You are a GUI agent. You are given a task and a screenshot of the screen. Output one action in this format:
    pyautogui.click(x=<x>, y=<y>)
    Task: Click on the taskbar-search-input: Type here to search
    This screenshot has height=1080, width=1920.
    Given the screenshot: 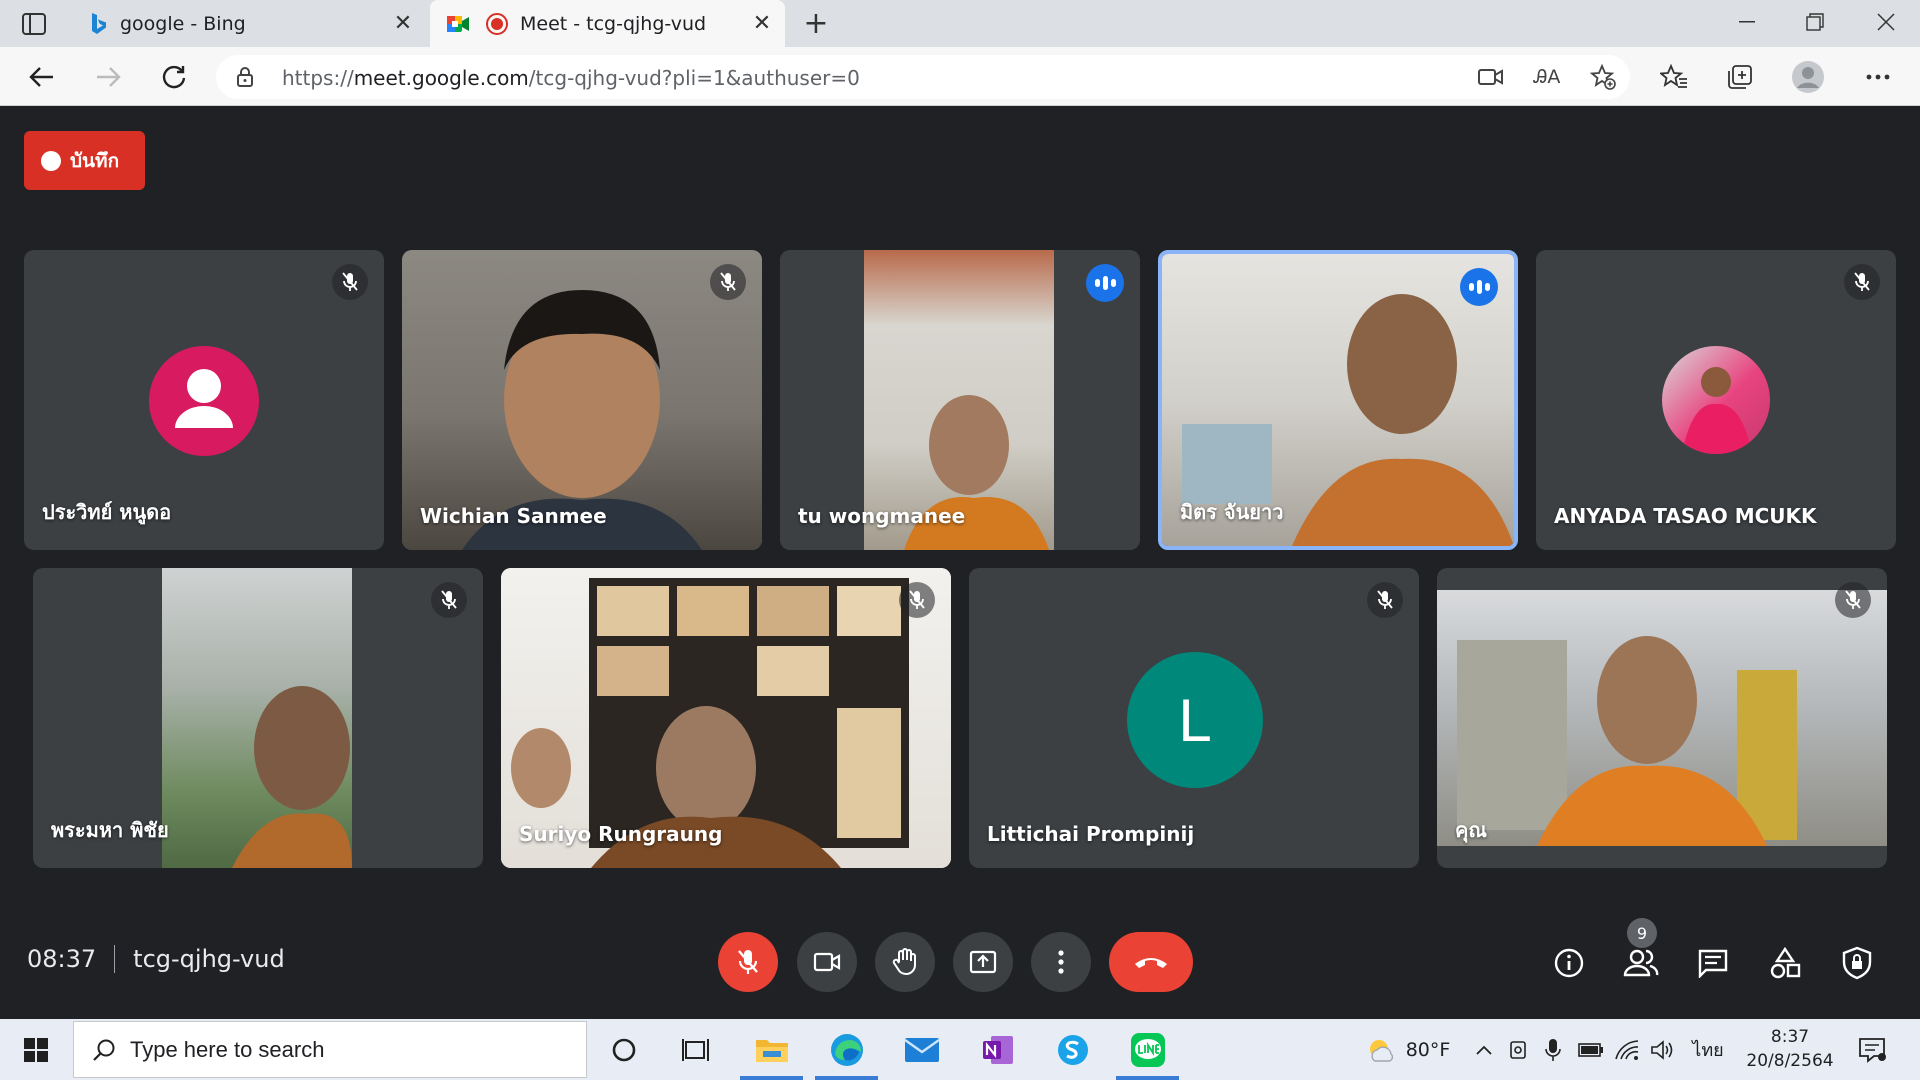 What is the action you would take?
    pyautogui.click(x=330, y=1049)
    